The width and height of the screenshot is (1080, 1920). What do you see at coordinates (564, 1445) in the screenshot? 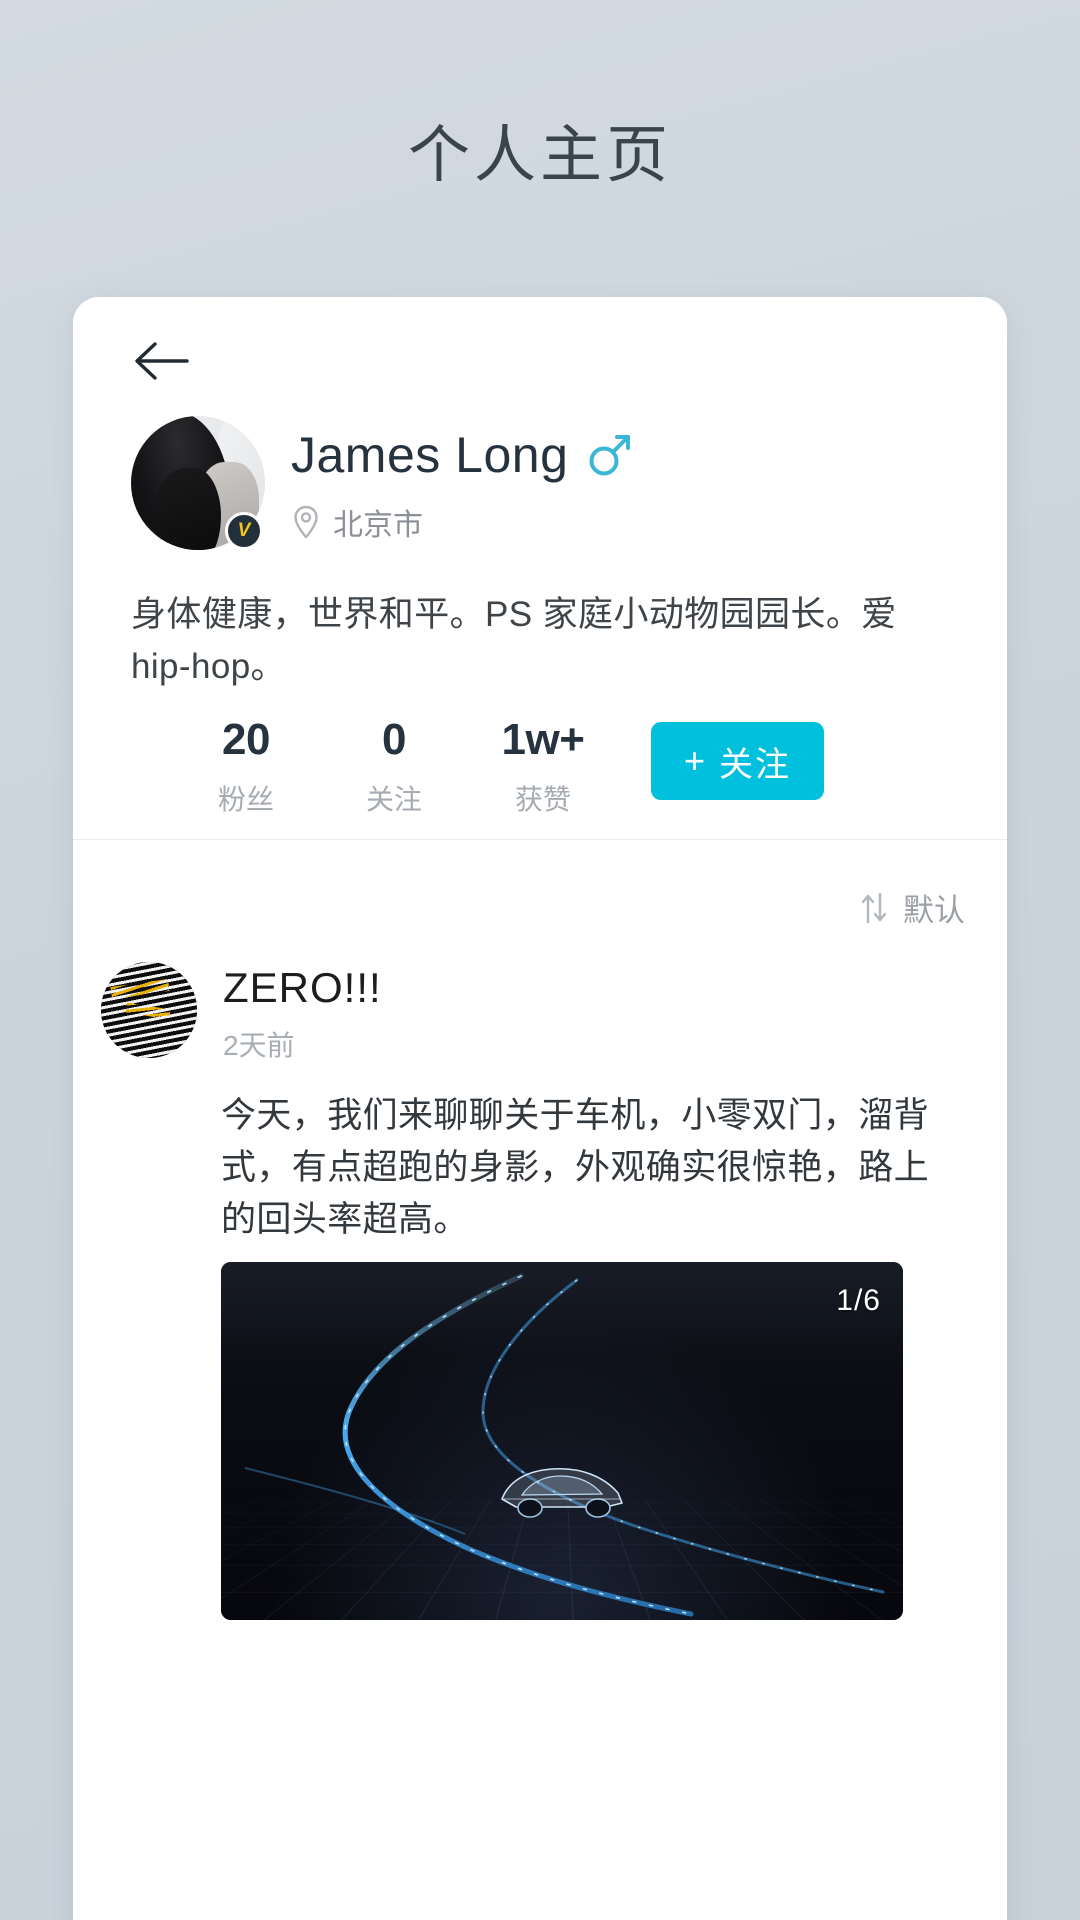
I see `media-light-trail` at bounding box center [564, 1445].